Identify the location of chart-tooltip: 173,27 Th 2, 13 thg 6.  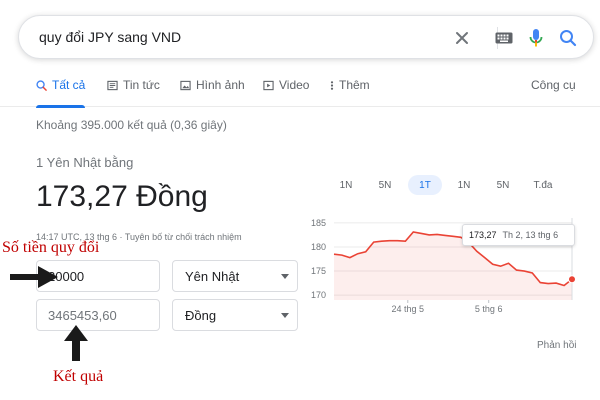
(518, 235).